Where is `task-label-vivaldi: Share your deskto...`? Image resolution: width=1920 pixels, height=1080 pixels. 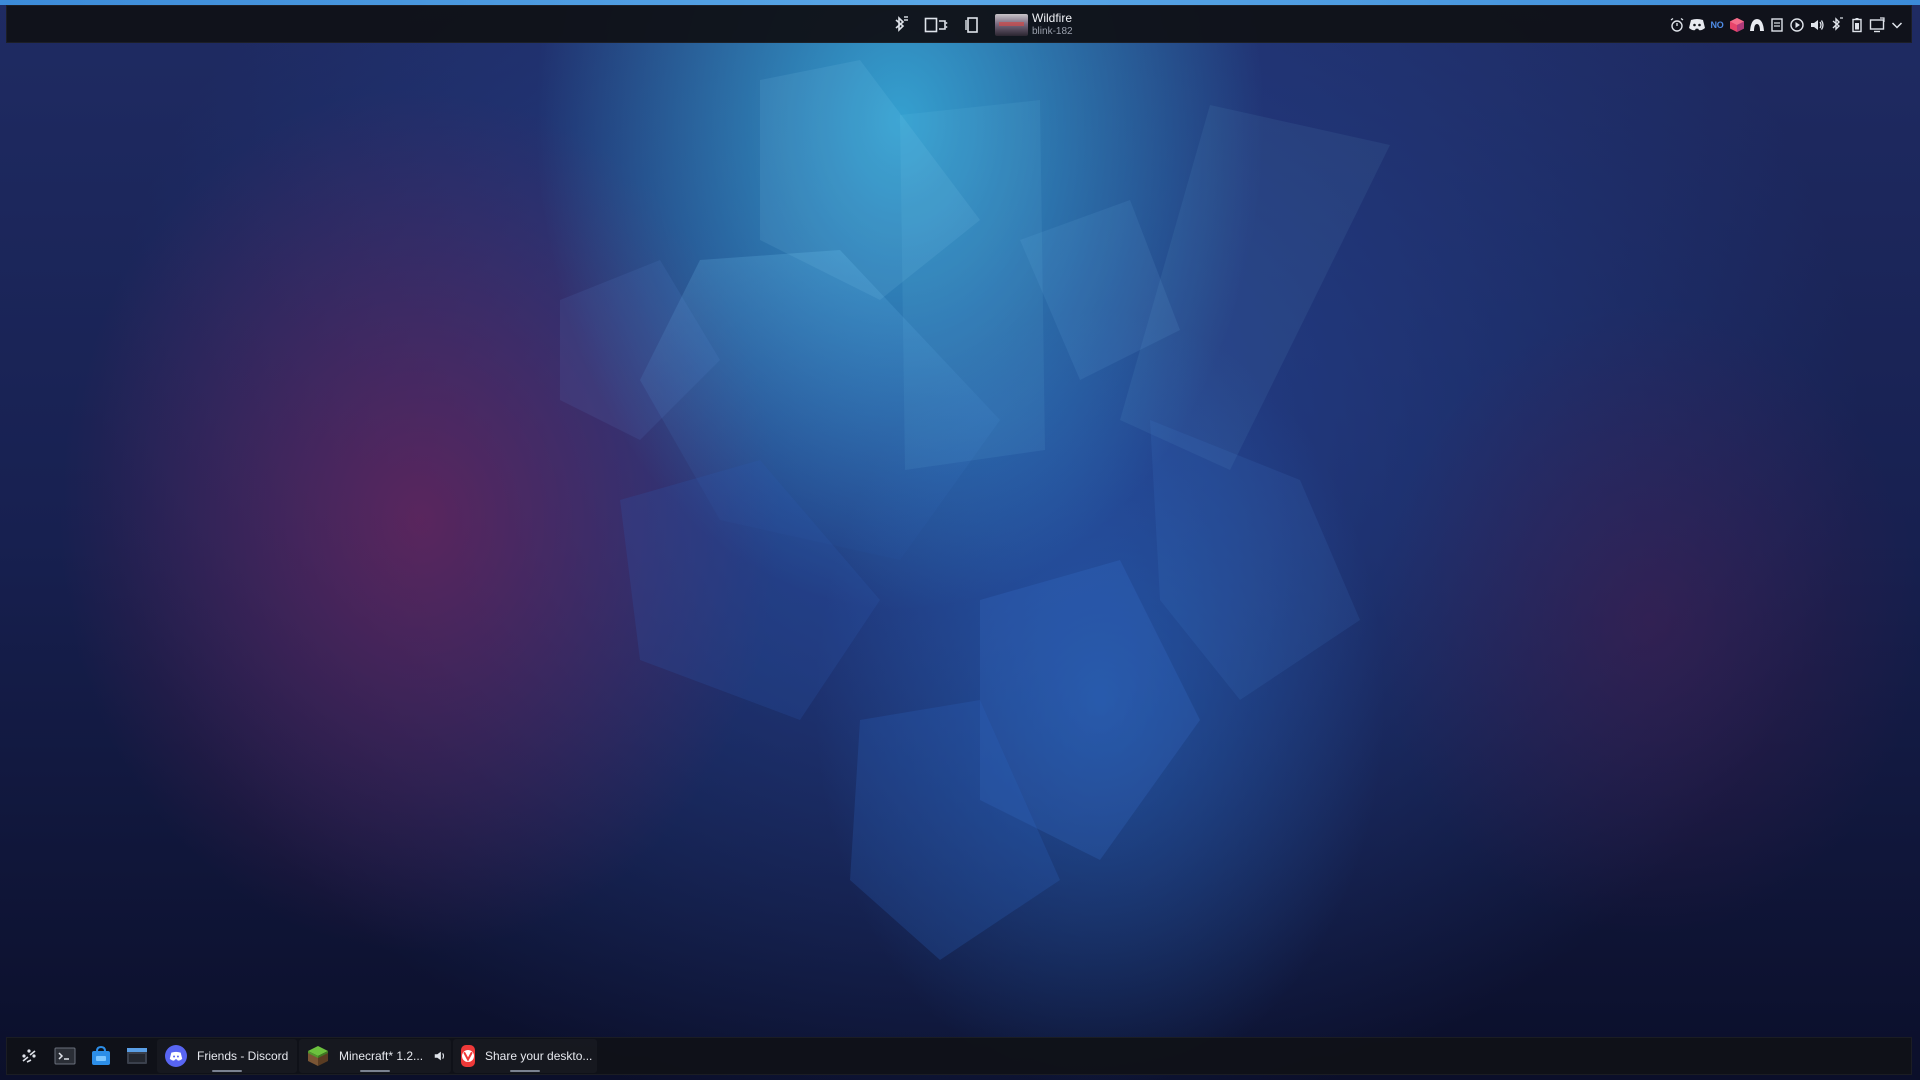
task-label-vivaldi: Share your deskto... is located at coordinates (539, 1056).